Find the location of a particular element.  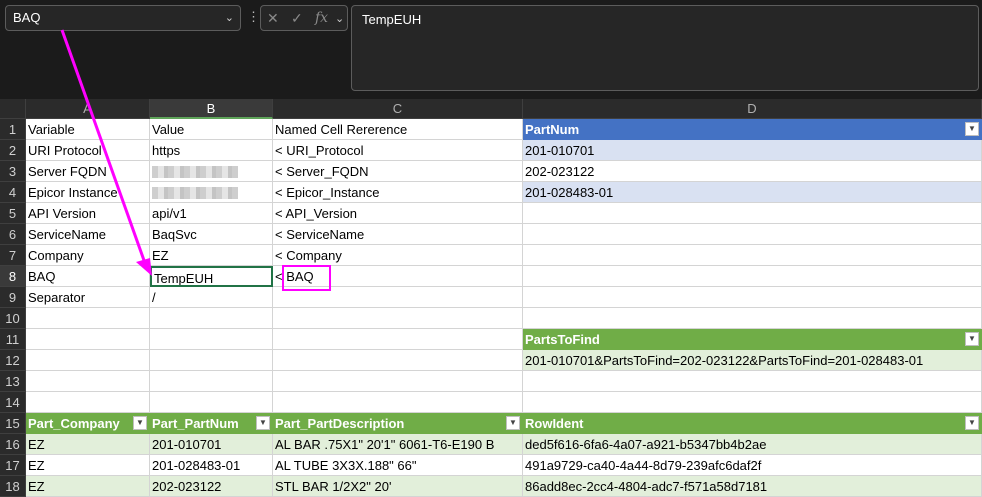

arrow-head is located at coordinates (144, 267).